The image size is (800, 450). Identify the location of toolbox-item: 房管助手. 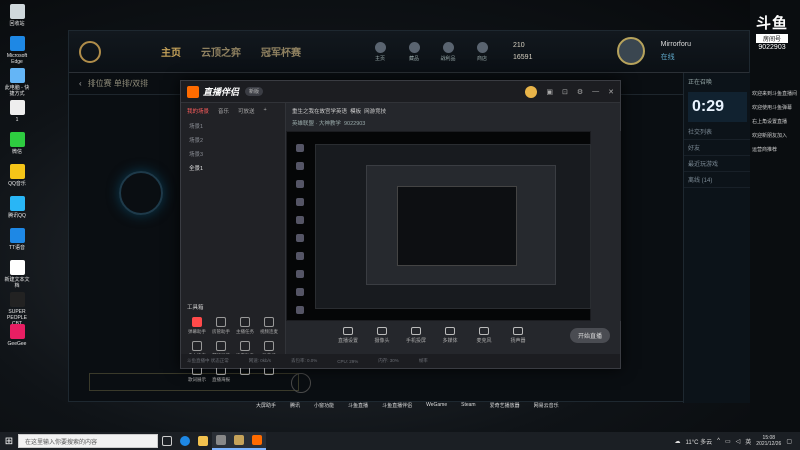
(221, 326).